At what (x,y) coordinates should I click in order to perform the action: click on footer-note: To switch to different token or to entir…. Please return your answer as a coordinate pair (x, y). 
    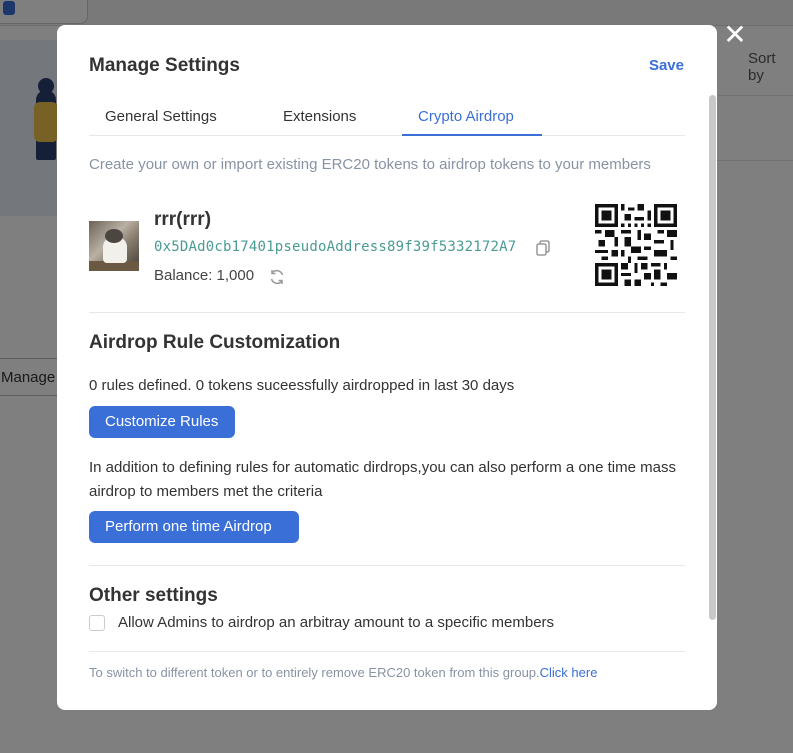
    Looking at the image, I should click on (343, 672).